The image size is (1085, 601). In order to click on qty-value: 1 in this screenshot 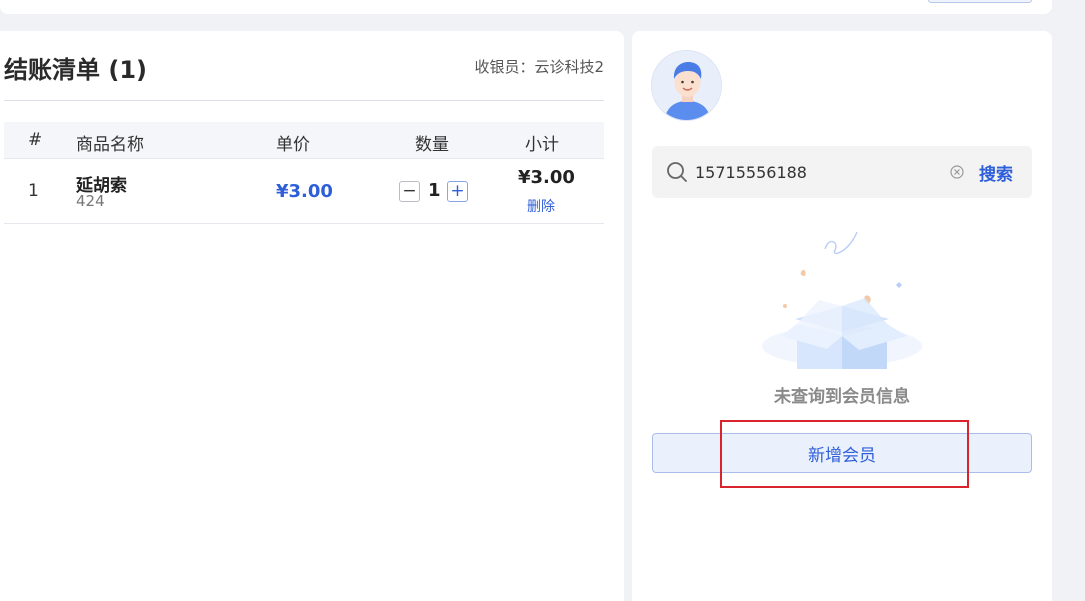, I will do `click(434, 190)`.